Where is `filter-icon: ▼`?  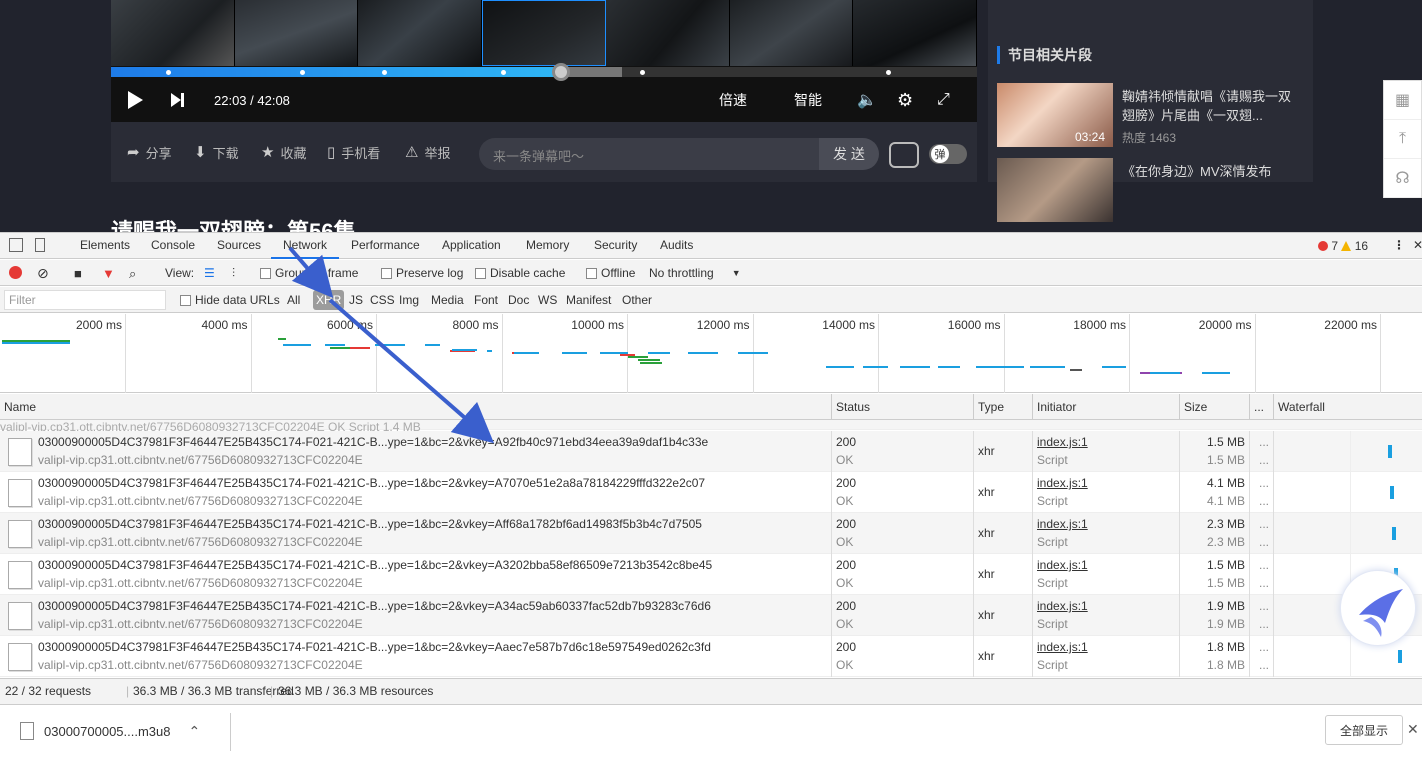 filter-icon: ▼ is located at coordinates (108, 273).